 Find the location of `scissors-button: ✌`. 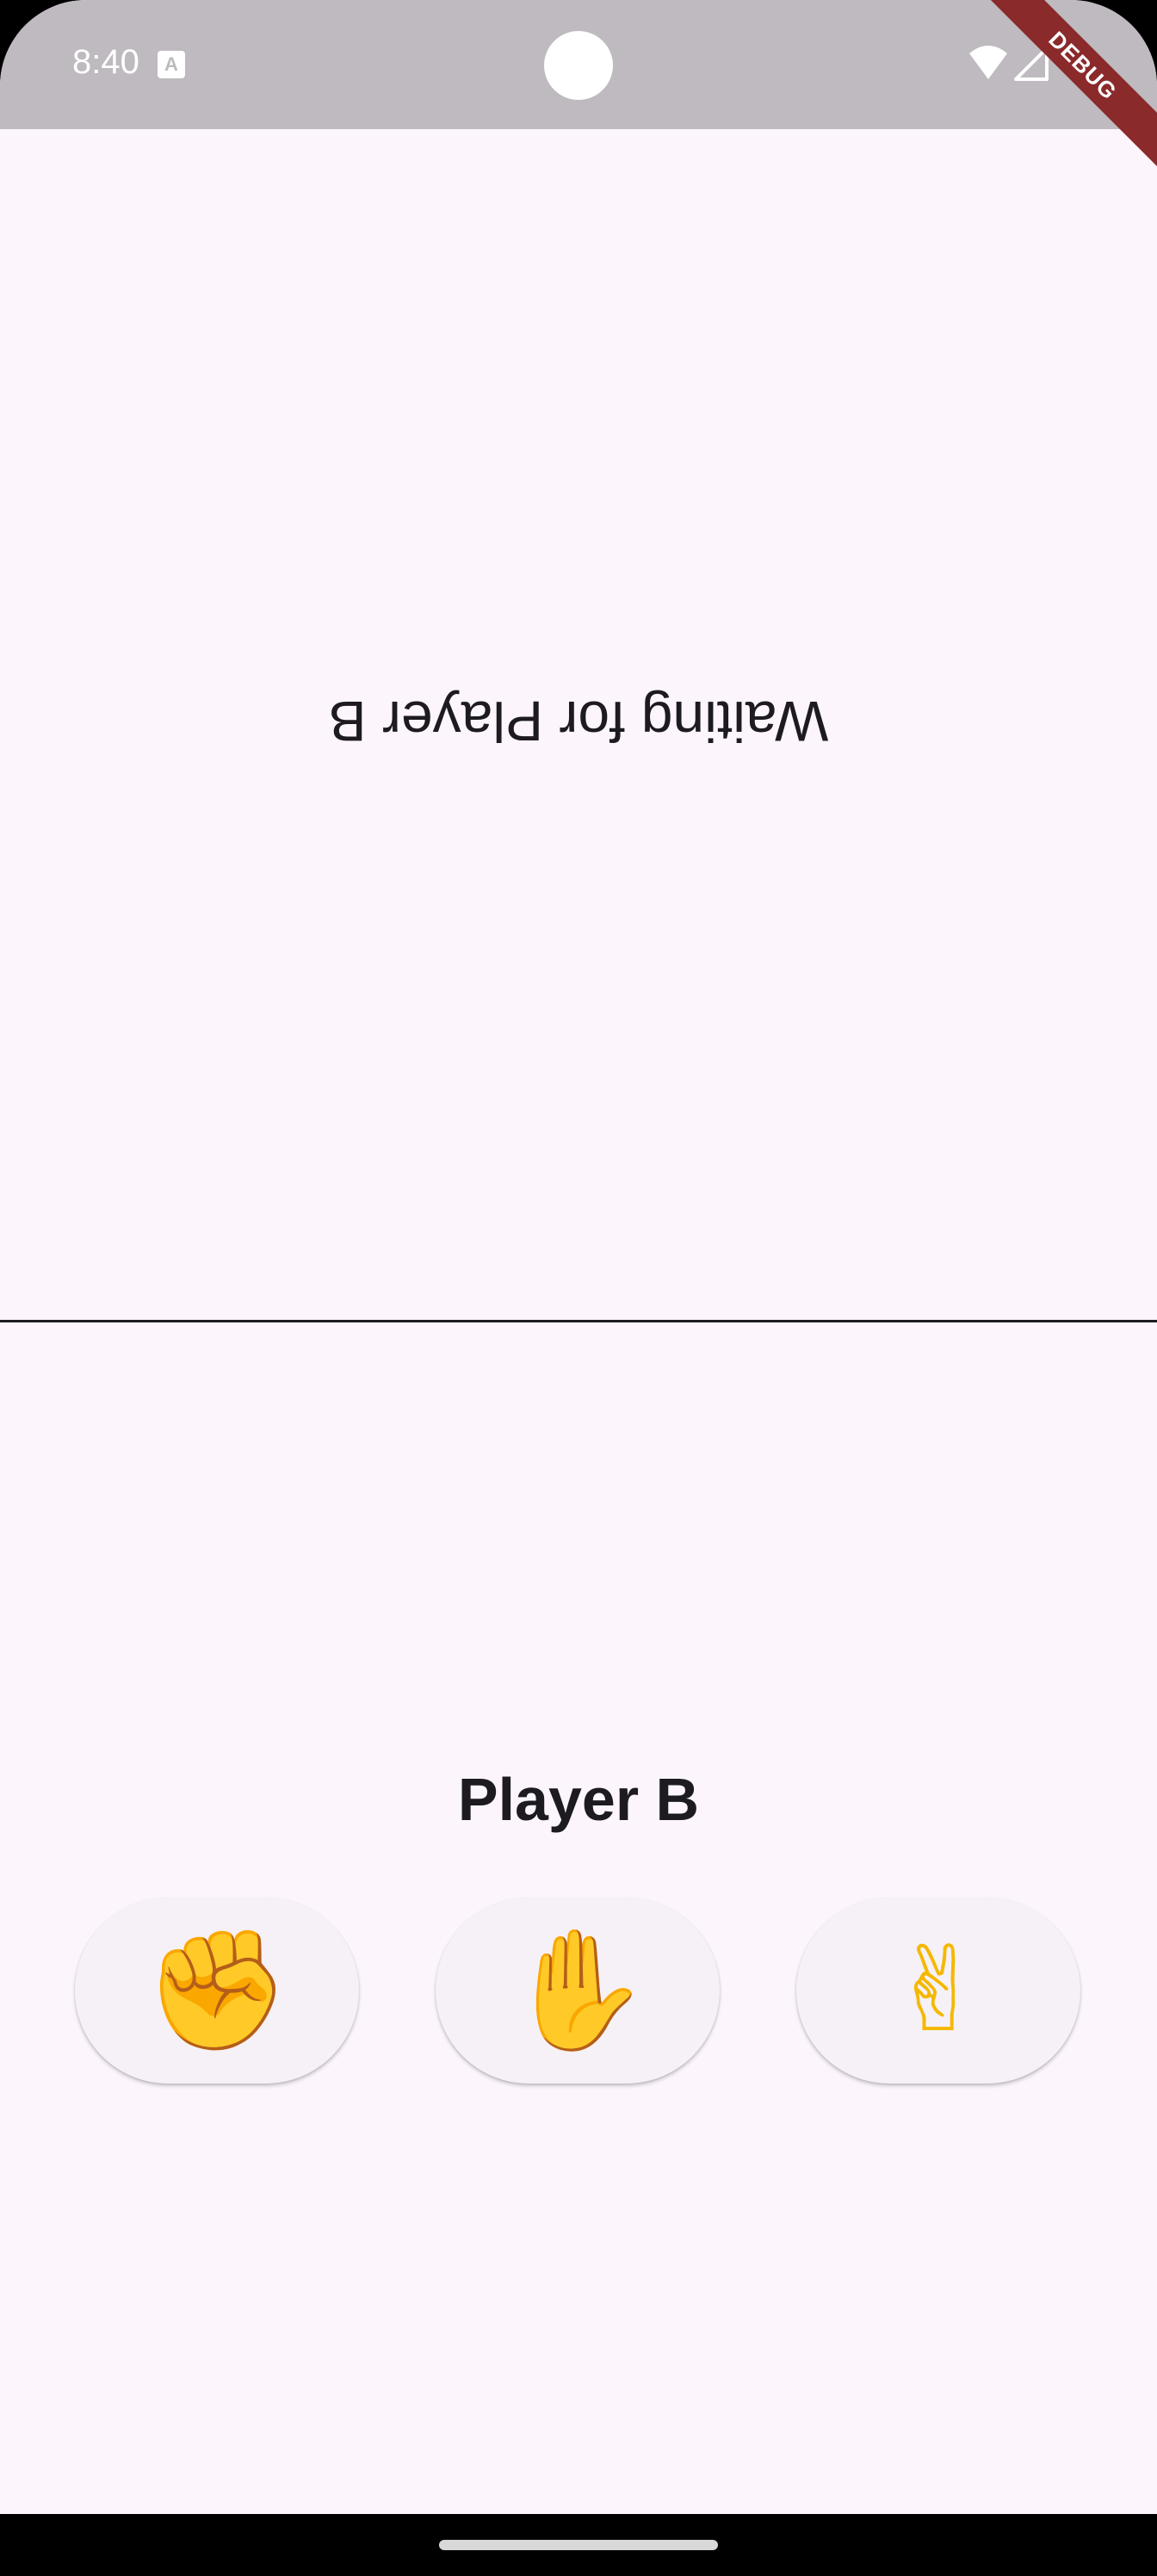

scissors-button: ✌ is located at coordinates (938, 1991).